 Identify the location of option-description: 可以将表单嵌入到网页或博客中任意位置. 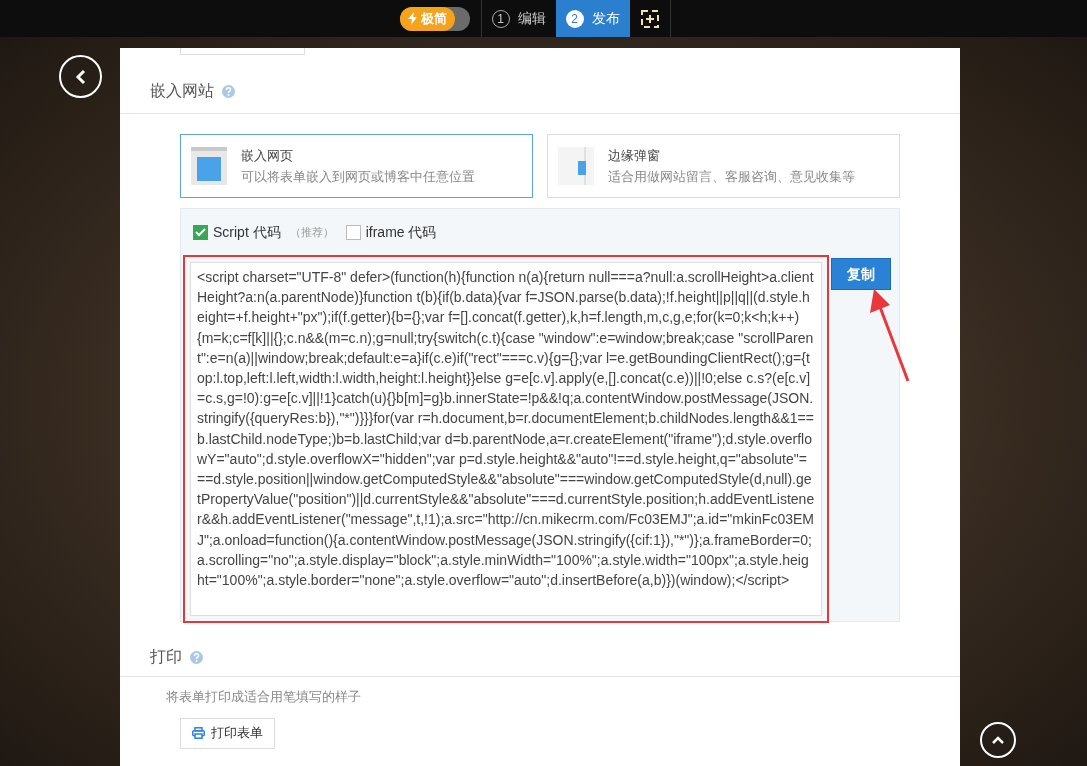
(358, 177).